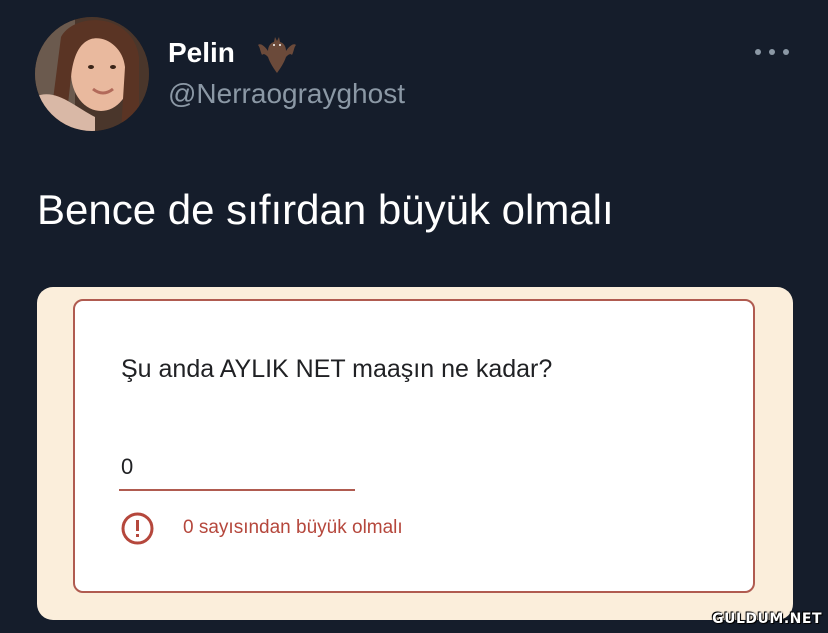 The height and width of the screenshot is (633, 828). I want to click on answer-input, so click(237, 471).